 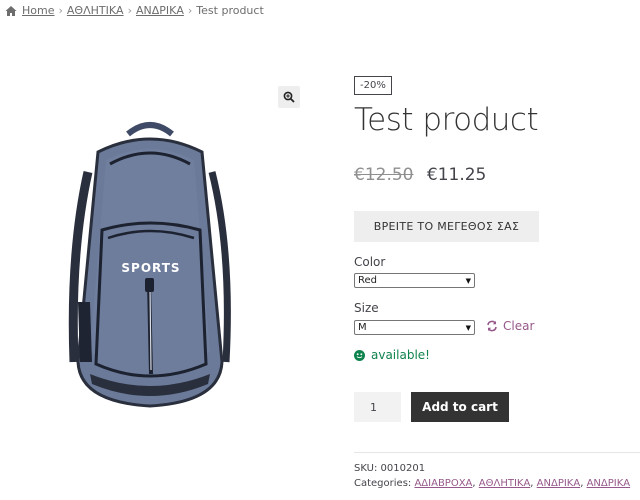 What do you see at coordinates (38, 10) in the screenshot?
I see `breadcrumb-link-home: Home` at bounding box center [38, 10].